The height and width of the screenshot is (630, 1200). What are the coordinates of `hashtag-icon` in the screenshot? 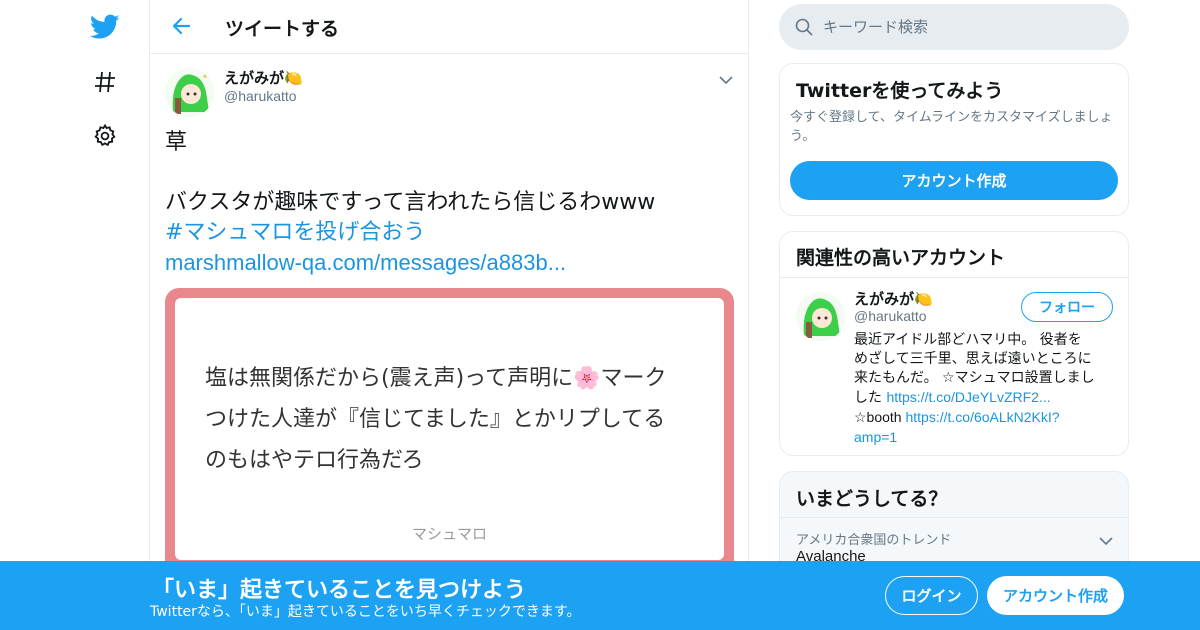 It's located at (105, 82).